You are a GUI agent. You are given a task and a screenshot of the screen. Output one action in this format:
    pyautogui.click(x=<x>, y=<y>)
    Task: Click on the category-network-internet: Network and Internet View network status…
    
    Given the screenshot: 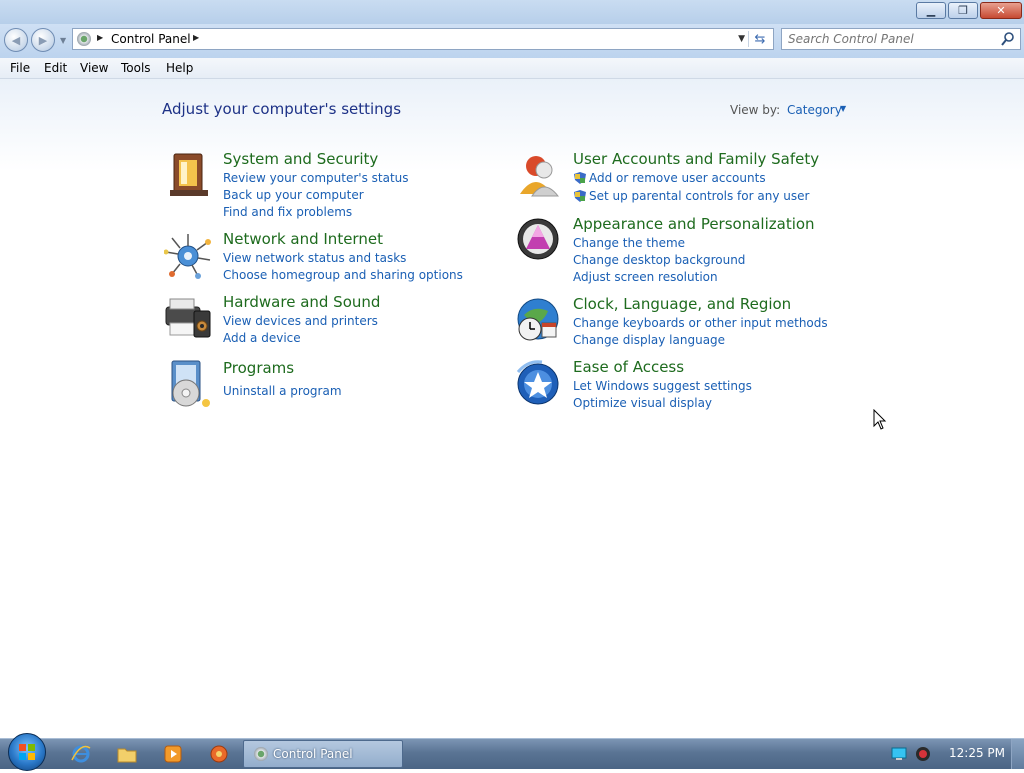 What is the action you would take?
    pyautogui.click(x=329, y=256)
    